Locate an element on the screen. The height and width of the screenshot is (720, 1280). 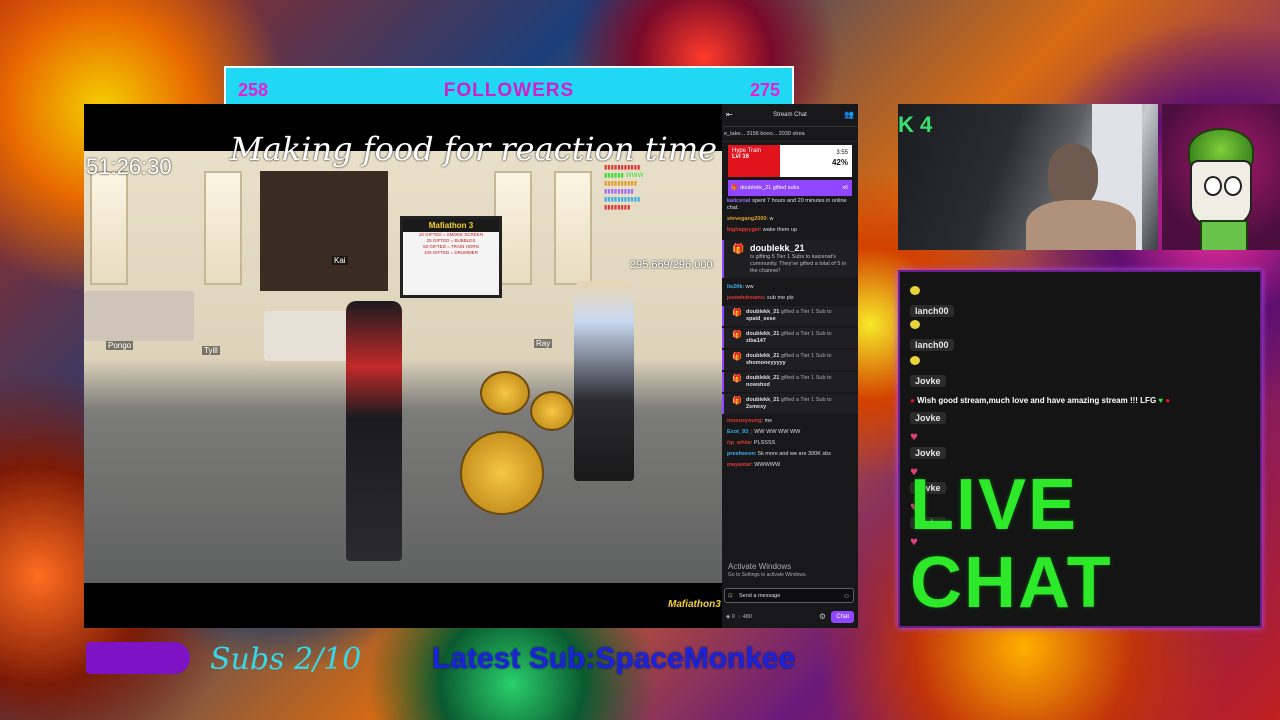
gift-target: shomoneyyyyy is located at coordinates (766, 363).